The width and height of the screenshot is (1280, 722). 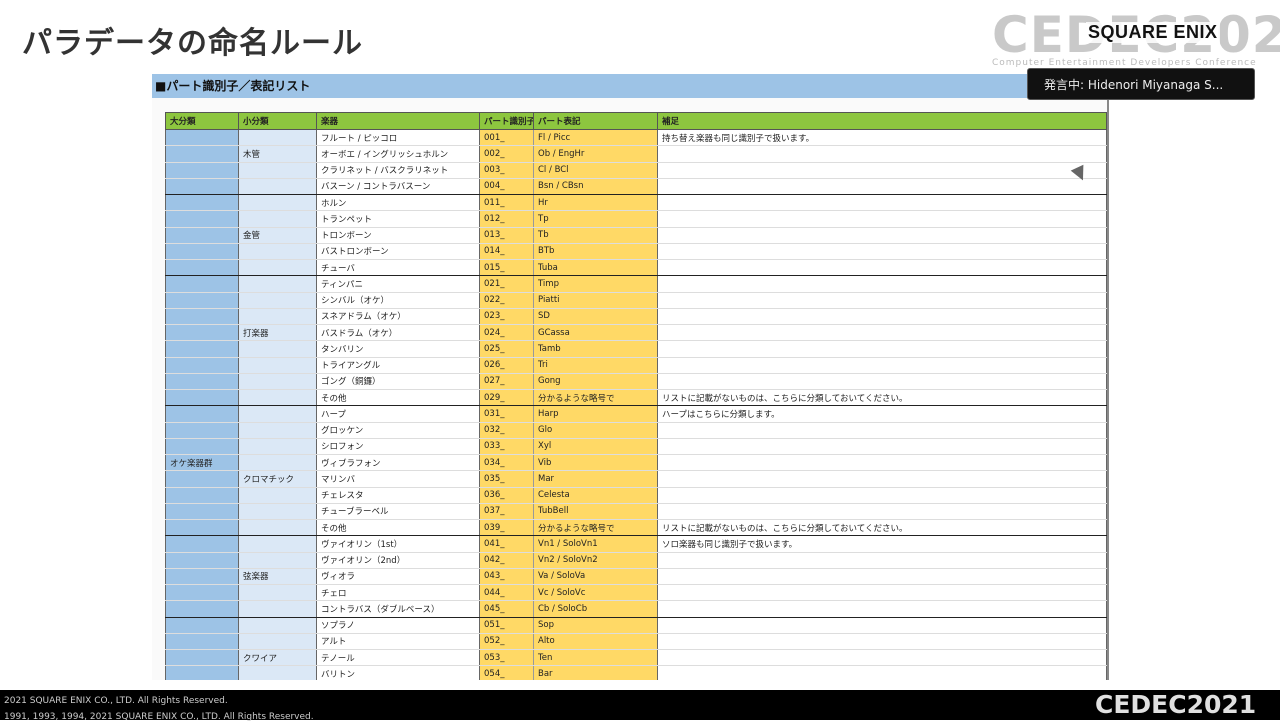 I want to click on table-cell-c4: 021_, so click(x=506, y=284).